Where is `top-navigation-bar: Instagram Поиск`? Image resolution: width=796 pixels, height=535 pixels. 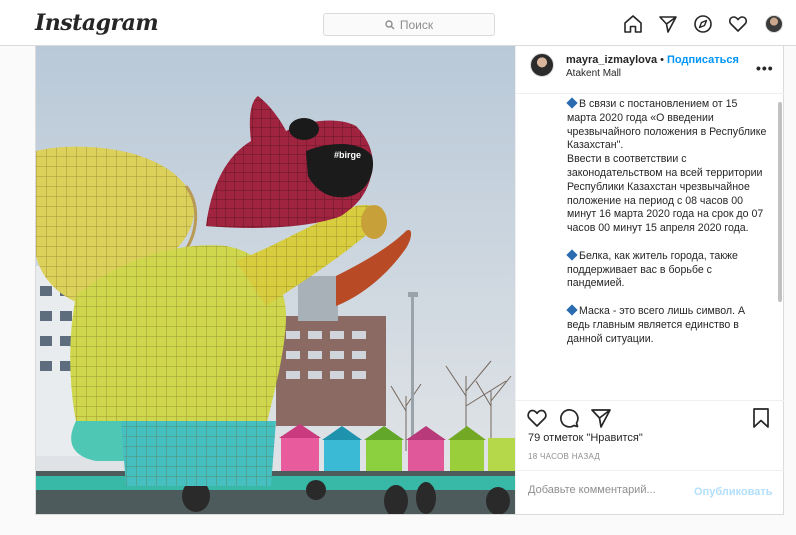
top-navigation-bar: Instagram Поиск is located at coordinates (398, 23).